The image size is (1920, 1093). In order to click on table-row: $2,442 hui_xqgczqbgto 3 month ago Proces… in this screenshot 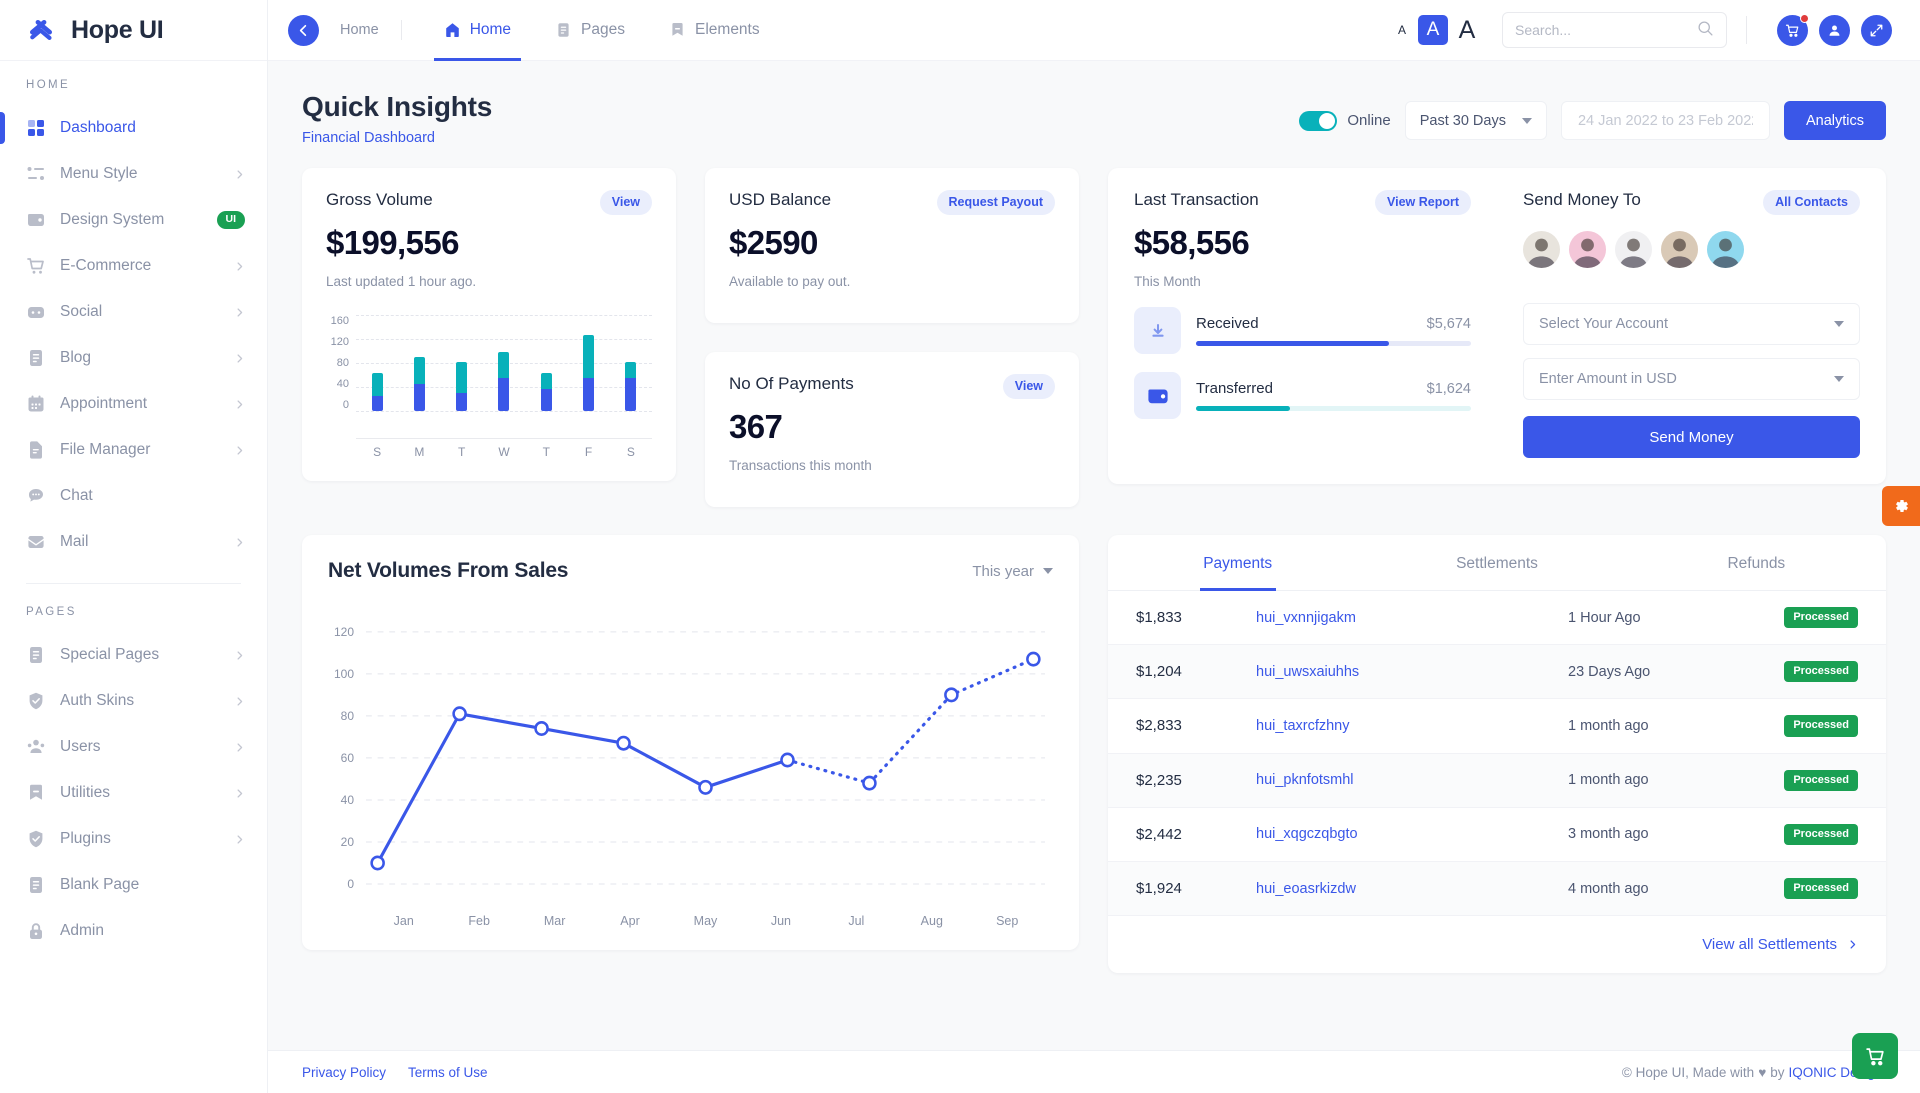, I will do `click(1497, 835)`.